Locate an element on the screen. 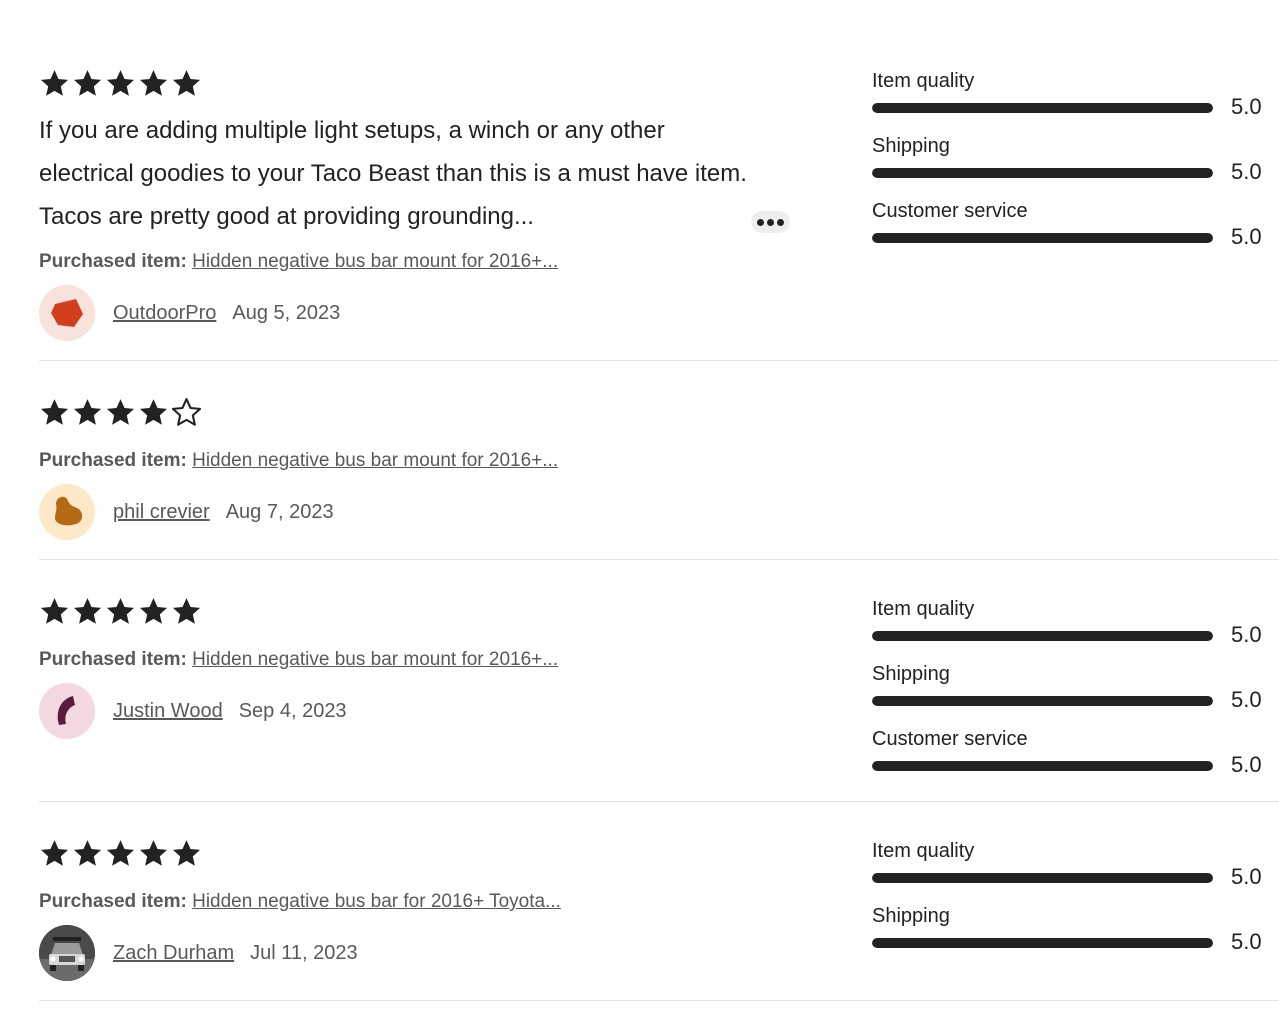 The image size is (1279, 1030). brown-blob-avatar-icon is located at coordinates (67, 512).